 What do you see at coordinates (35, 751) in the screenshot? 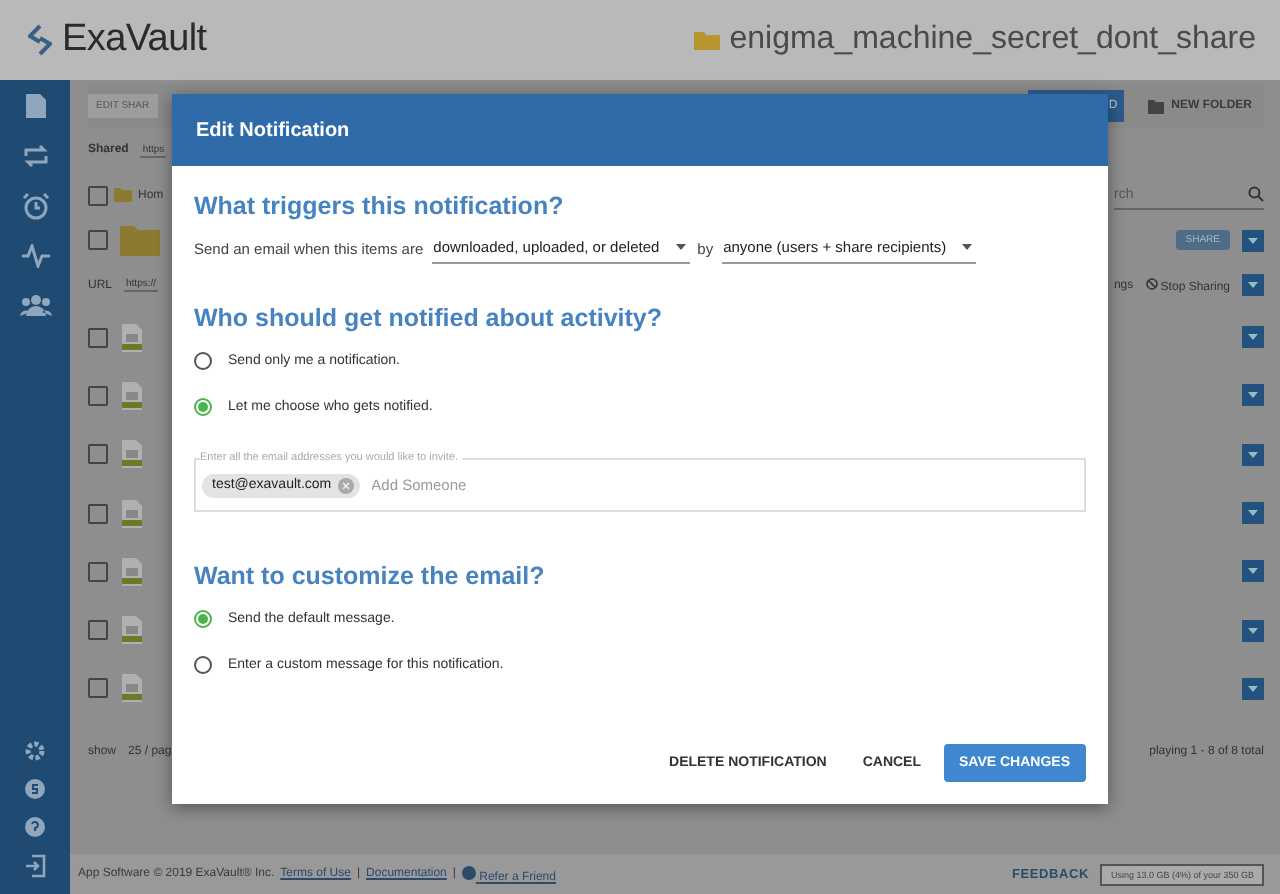
I see `settings-icon` at bounding box center [35, 751].